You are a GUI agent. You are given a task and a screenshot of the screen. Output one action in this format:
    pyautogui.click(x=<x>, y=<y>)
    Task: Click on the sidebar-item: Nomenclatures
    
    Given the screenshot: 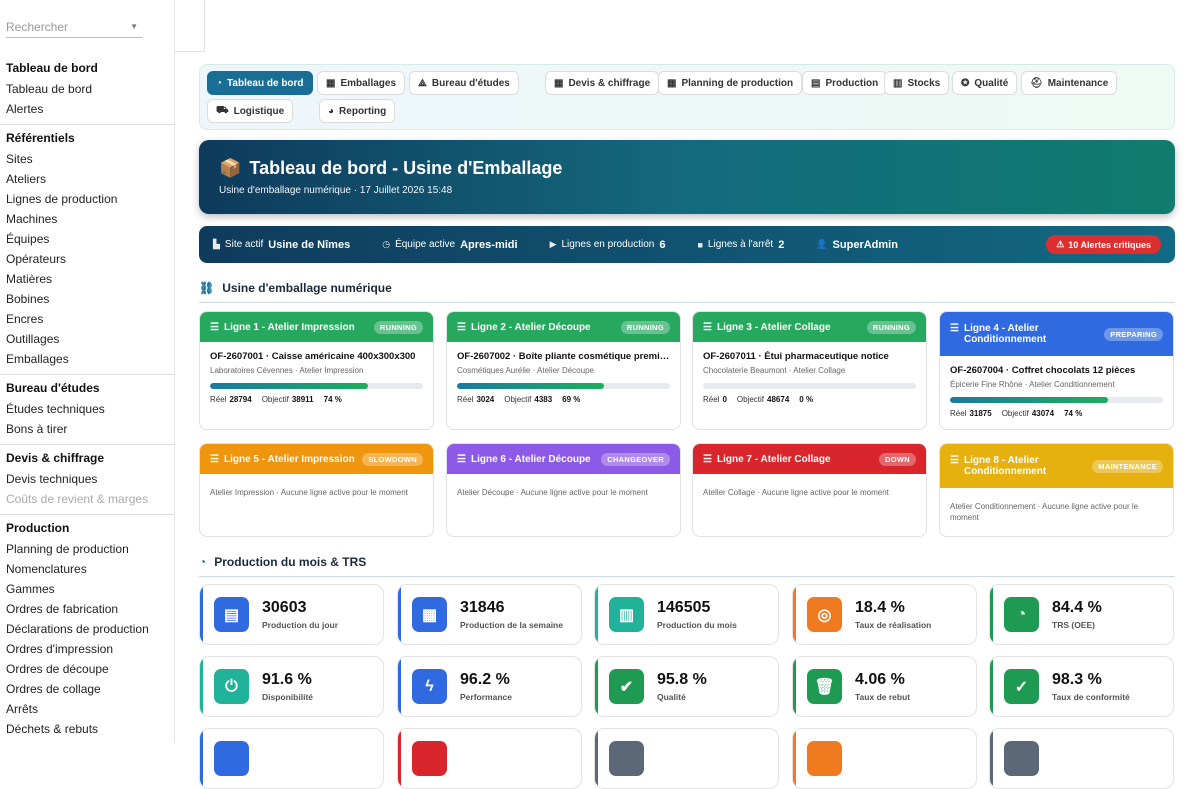 What is the action you would take?
    pyautogui.click(x=87, y=569)
    